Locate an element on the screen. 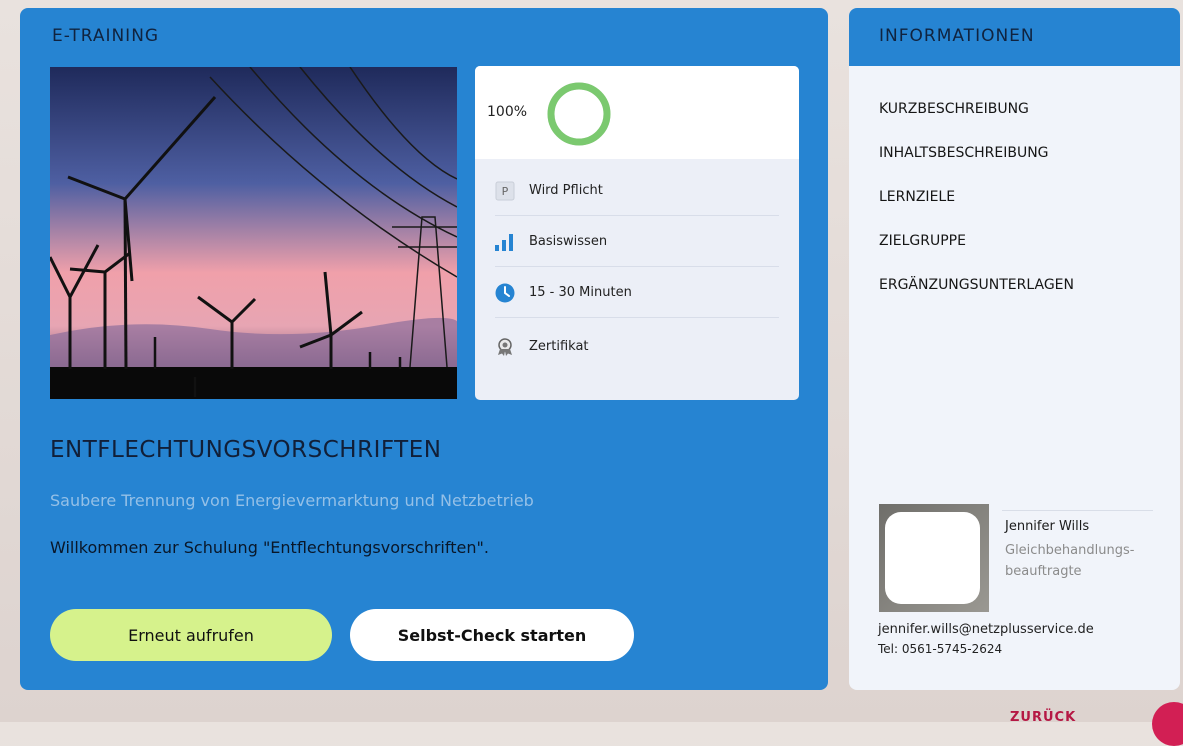 This screenshot has width=1183, height=746. contact-avatar is located at coordinates (934, 558).